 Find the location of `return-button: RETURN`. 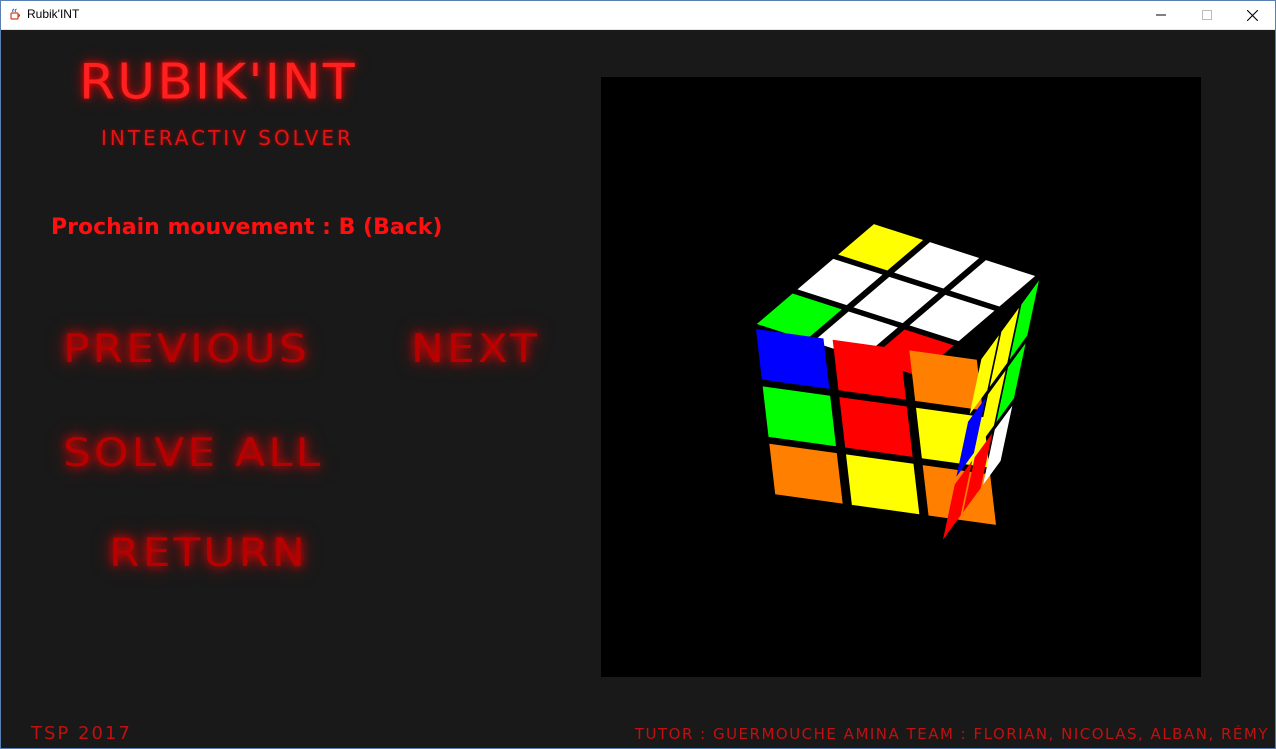

return-button: RETURN is located at coordinates (208, 553).